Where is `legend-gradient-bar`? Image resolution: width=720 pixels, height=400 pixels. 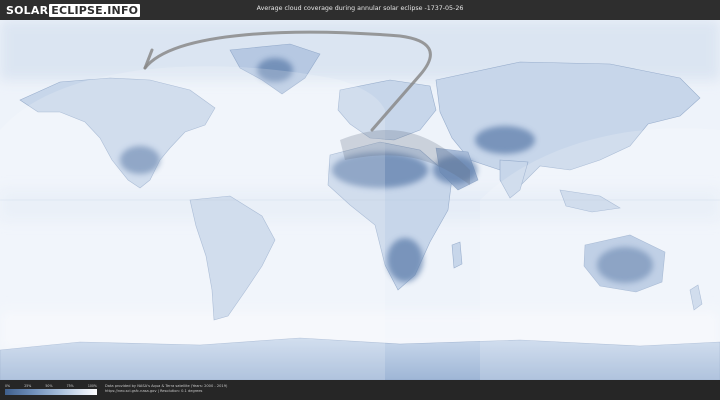 legend-gradient-bar is located at coordinates (51, 392).